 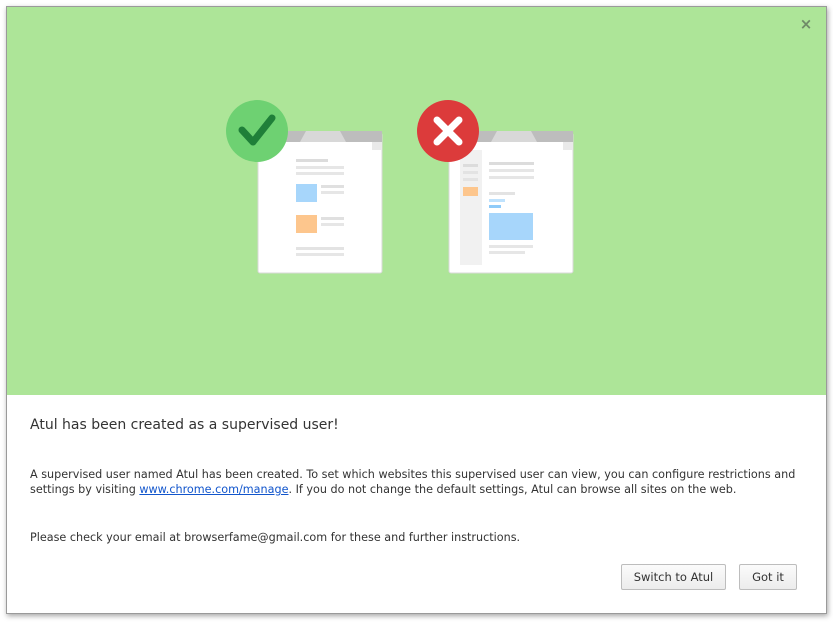 I want to click on got-it-button: Got it, so click(x=768, y=577).